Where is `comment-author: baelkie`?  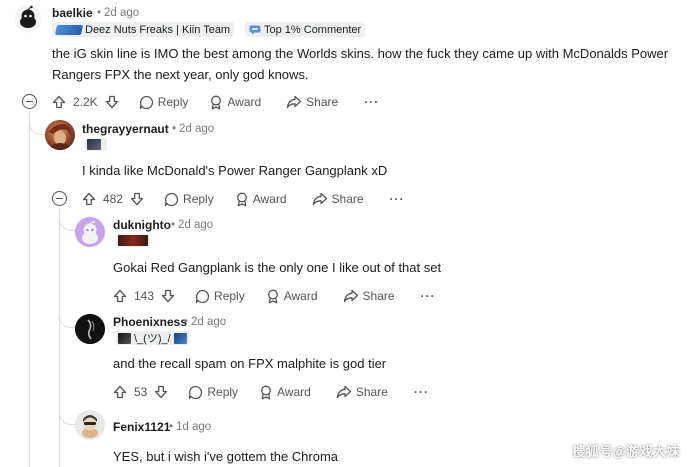 comment-author: baelkie is located at coordinates (72, 13).